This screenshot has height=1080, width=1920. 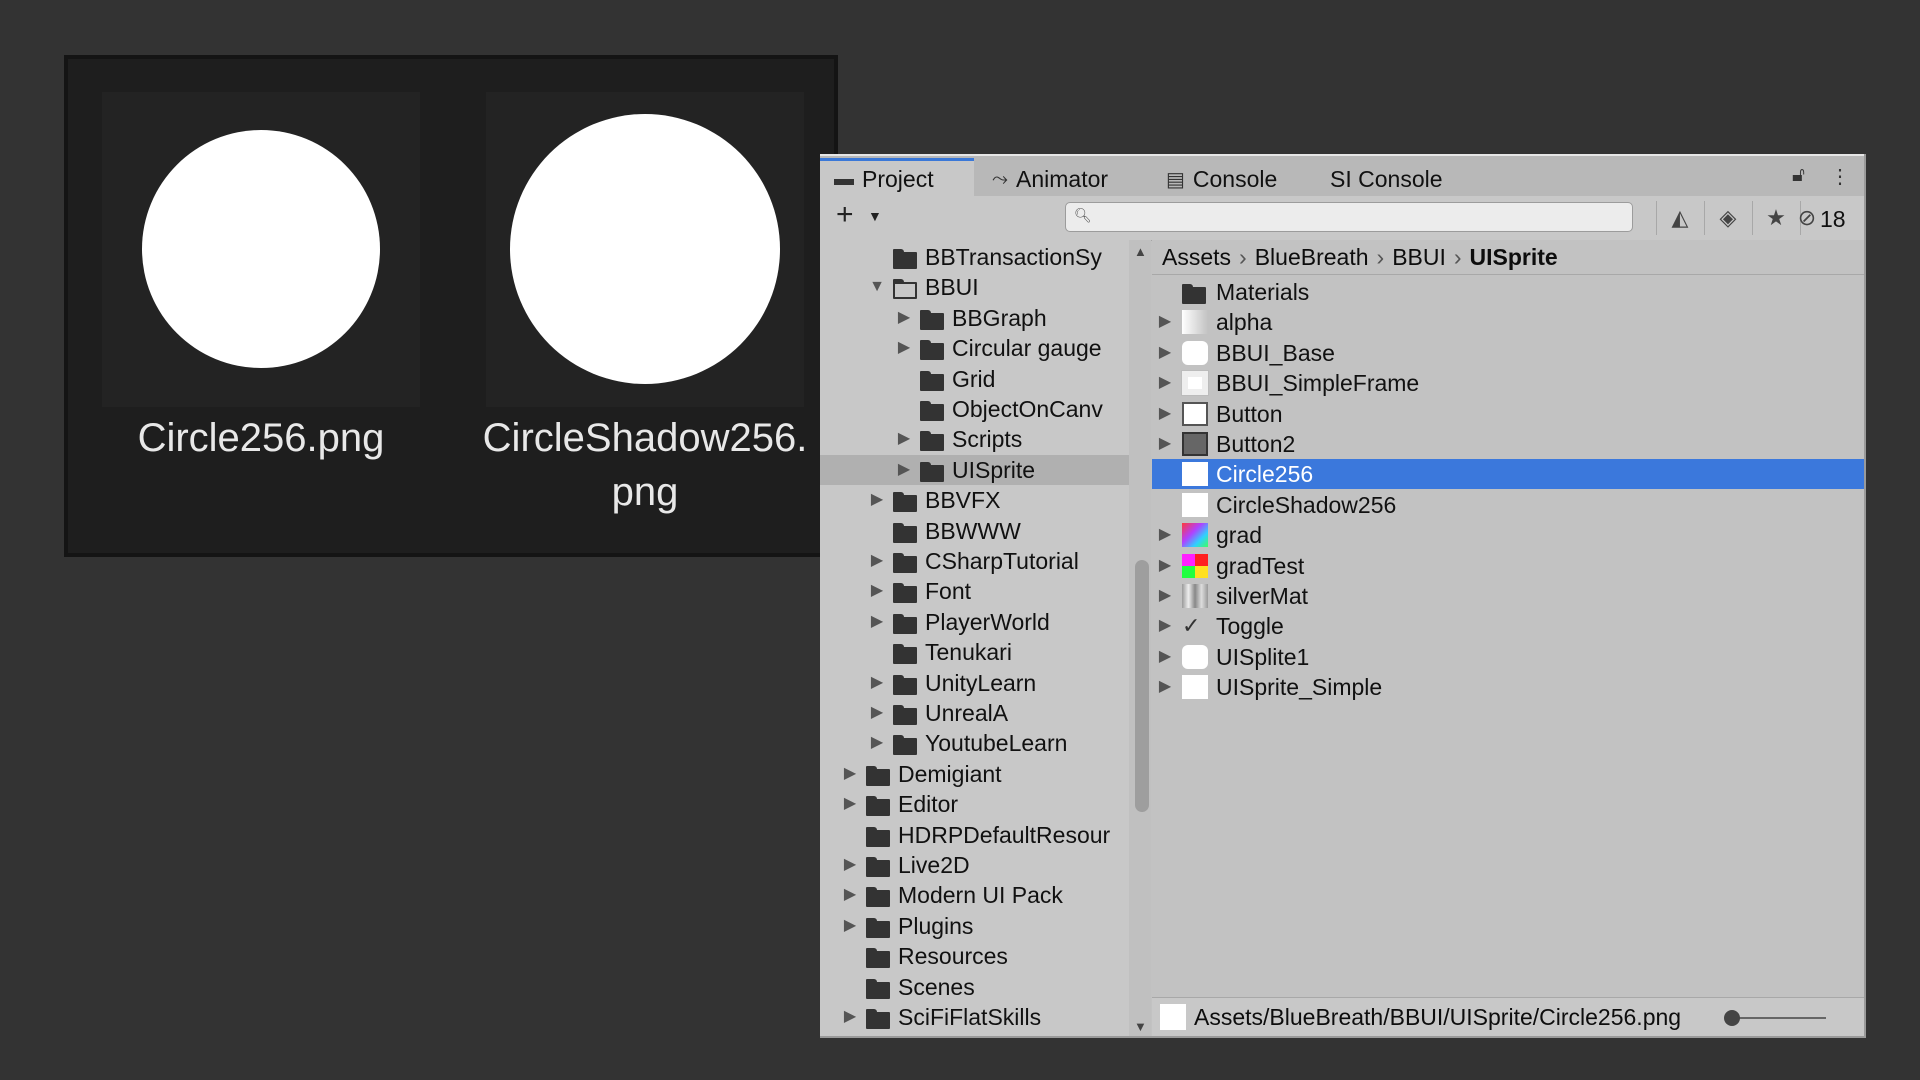 I want to click on tree-item: ▶ PlayerWorld, so click(x=974, y=622).